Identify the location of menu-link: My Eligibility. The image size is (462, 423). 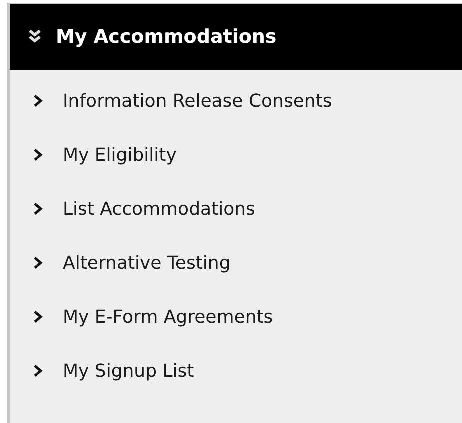
(236, 155).